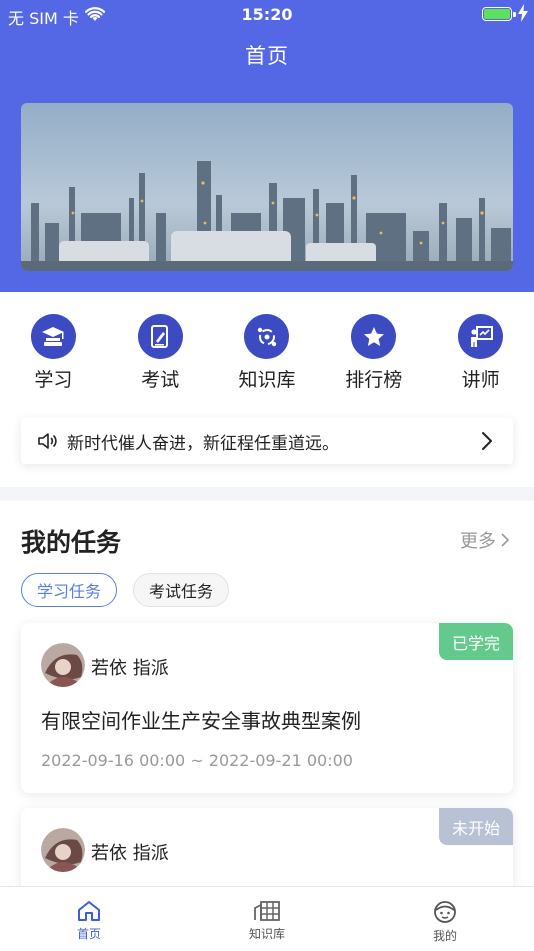 The width and height of the screenshot is (534, 951). What do you see at coordinates (201, 721) in the screenshot?
I see `course-title: 有限空间作业生产安全事故典型案例` at bounding box center [201, 721].